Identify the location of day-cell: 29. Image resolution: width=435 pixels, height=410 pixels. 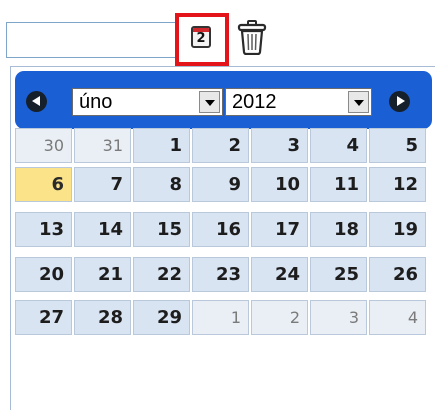
(161, 317).